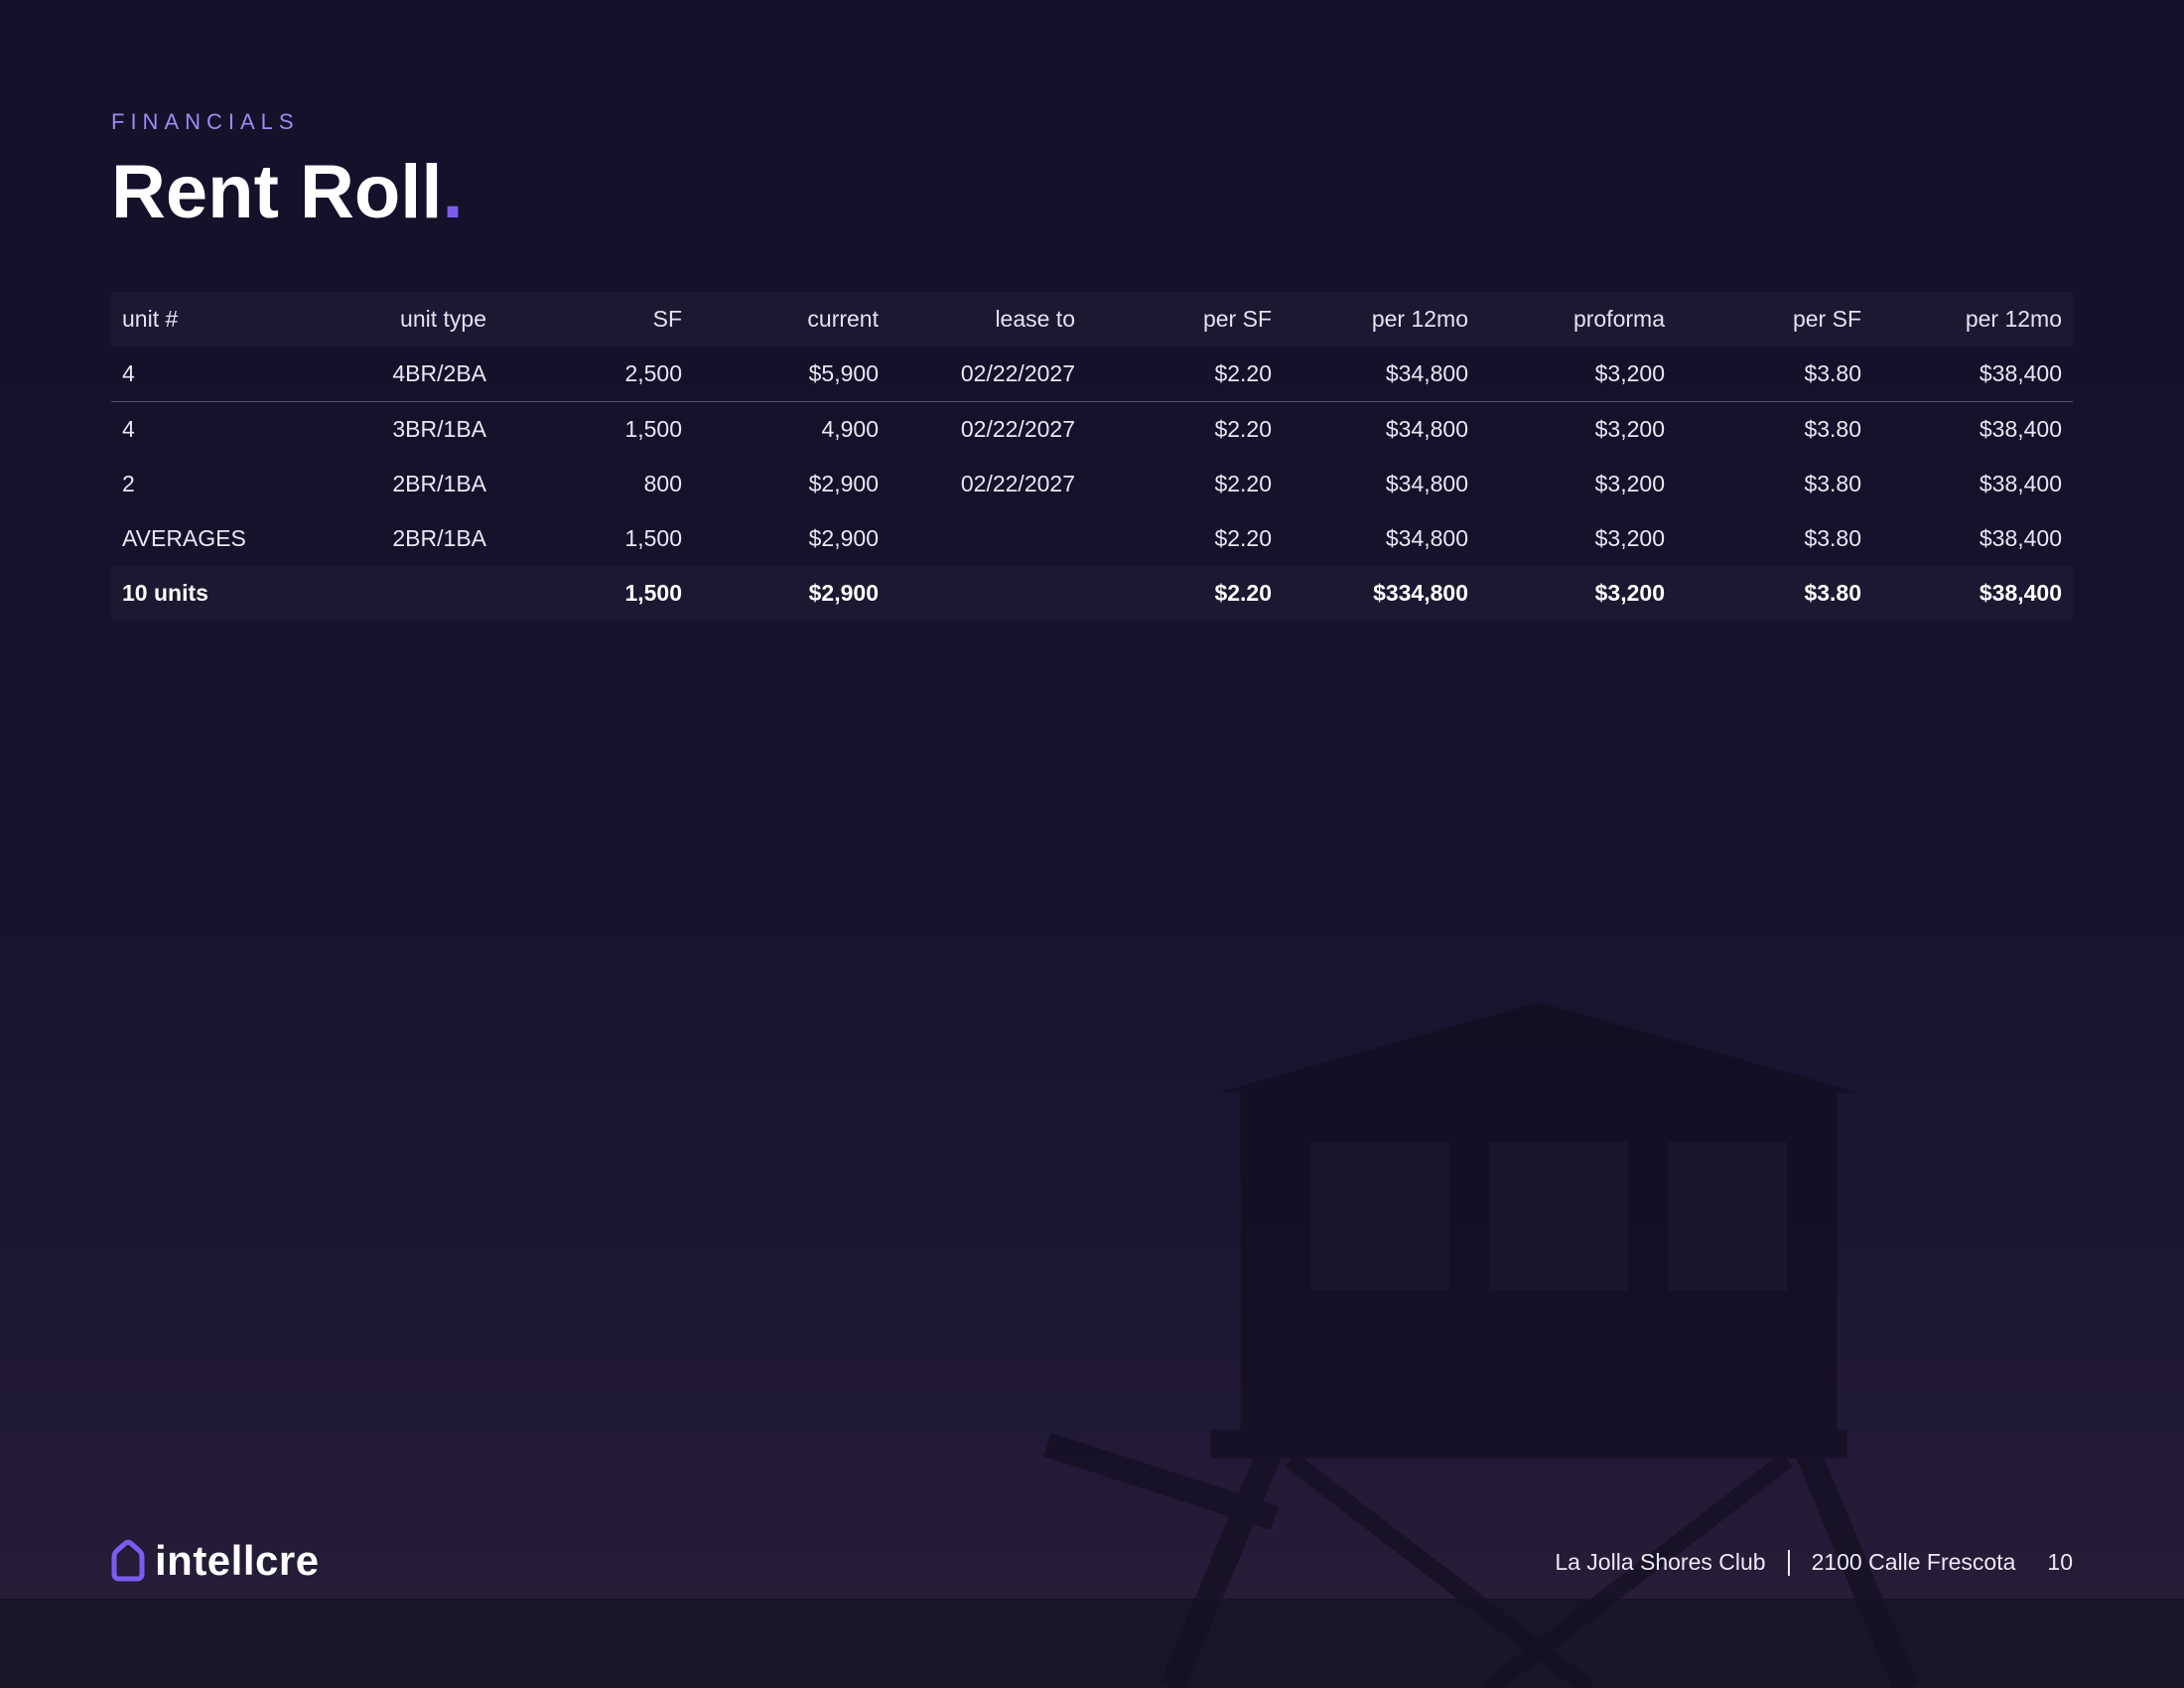 This screenshot has width=2184, height=1688. I want to click on column-header-proforma-per-12mo: per 12mo, so click(2013, 319).